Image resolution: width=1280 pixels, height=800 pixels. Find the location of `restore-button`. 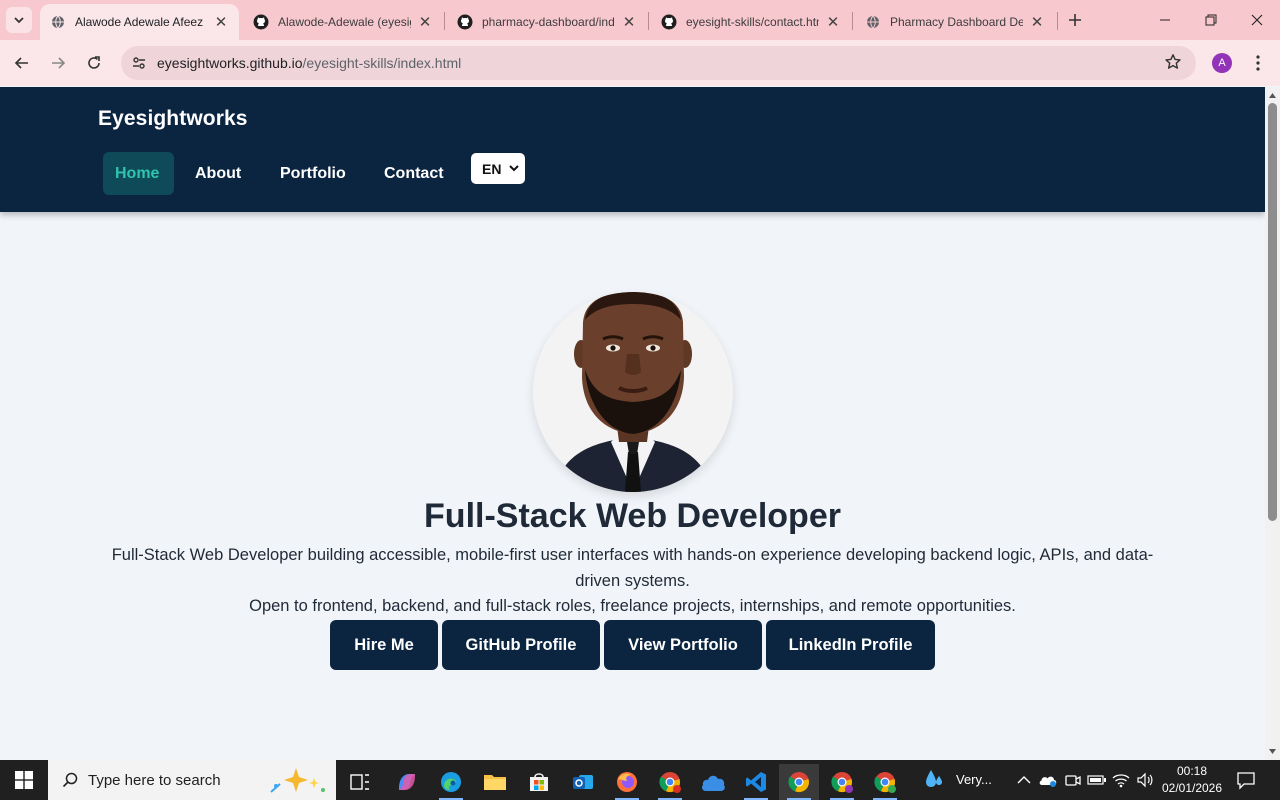

restore-button is located at coordinates (1211, 20).